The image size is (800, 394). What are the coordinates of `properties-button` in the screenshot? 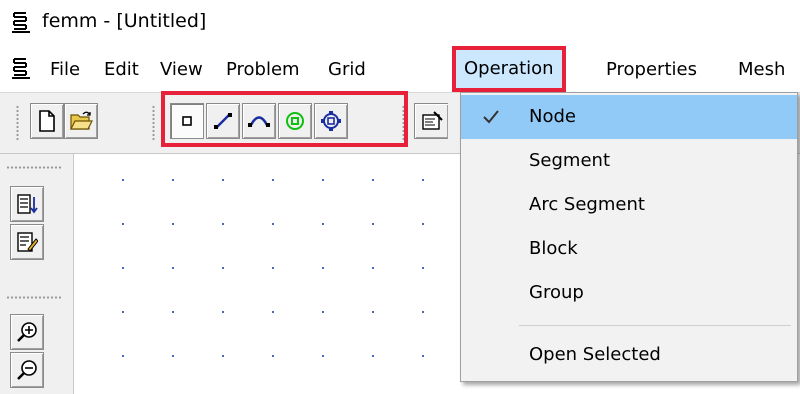 It's located at (431, 121).